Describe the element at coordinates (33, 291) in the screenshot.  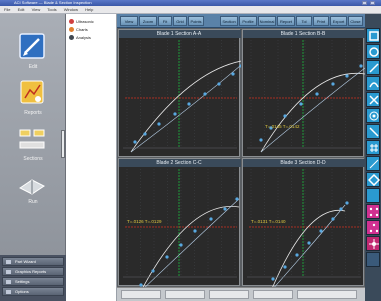
I see `options-button: Options` at that location.